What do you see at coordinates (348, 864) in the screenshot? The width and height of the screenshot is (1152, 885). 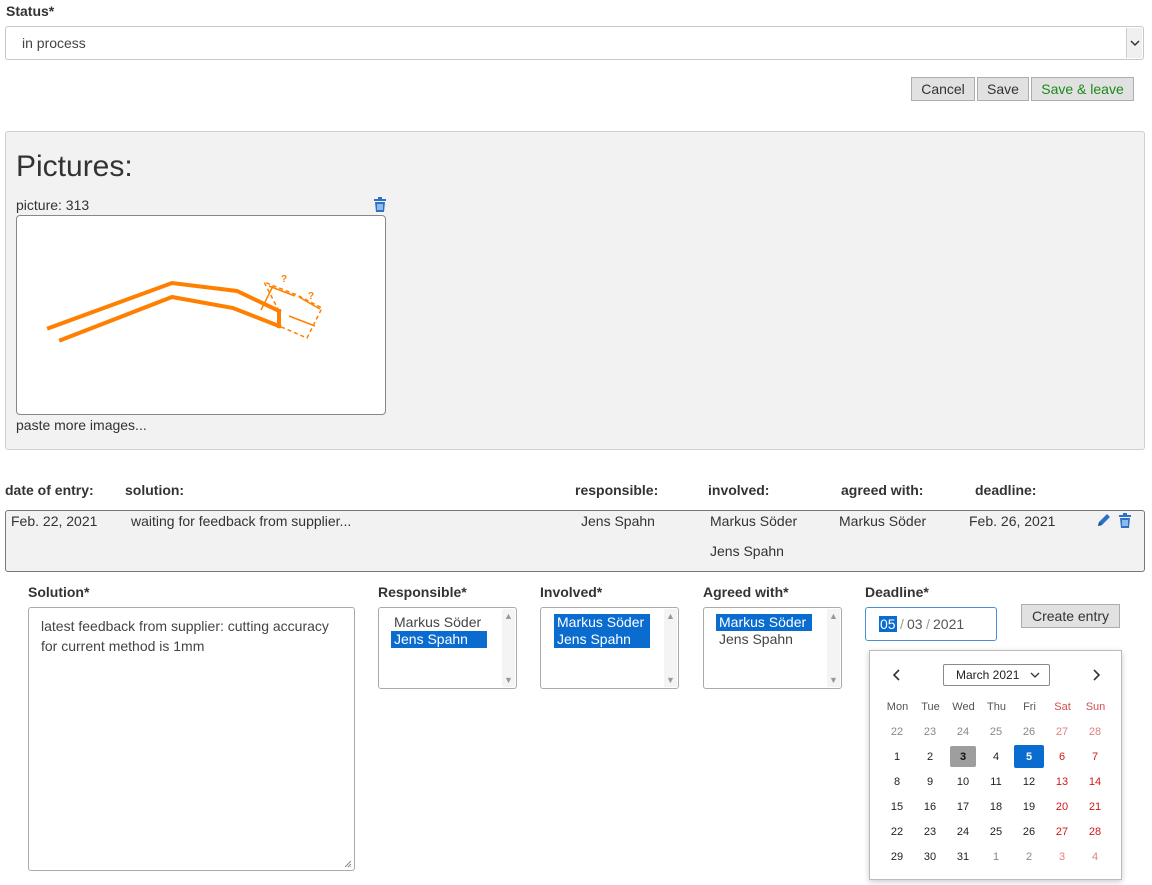 I see `resize-handle-icon` at bounding box center [348, 864].